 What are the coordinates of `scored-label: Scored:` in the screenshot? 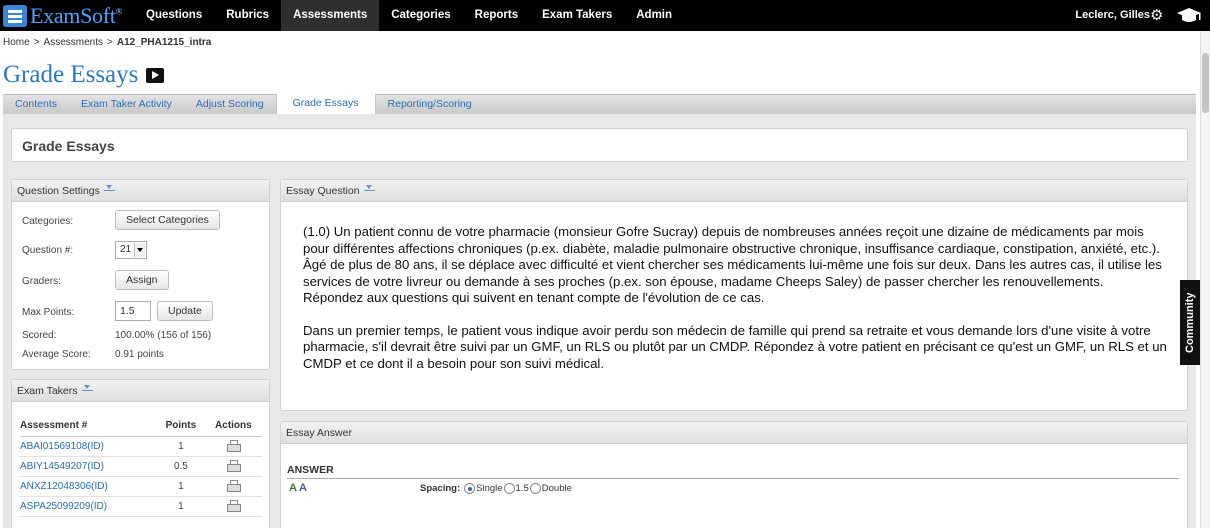 It's located at (39, 335).